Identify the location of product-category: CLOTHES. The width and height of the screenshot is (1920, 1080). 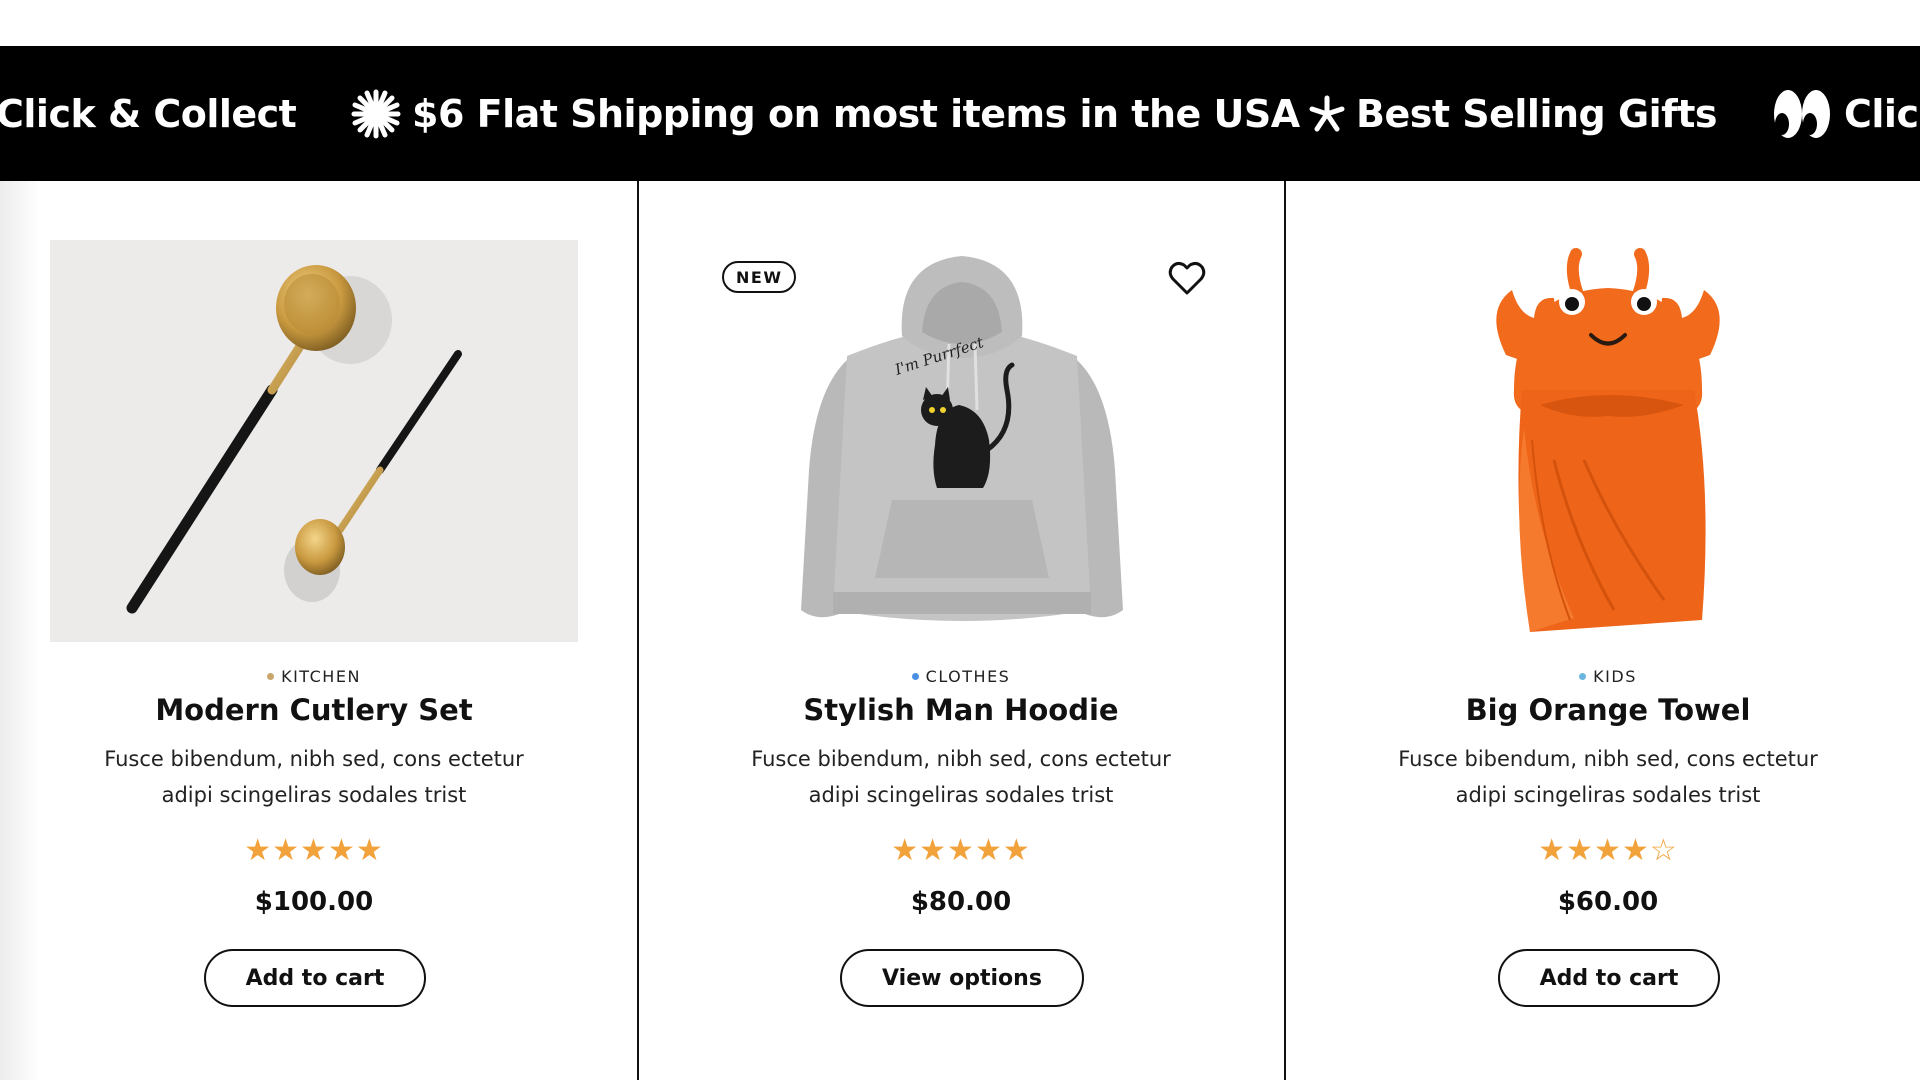
(961, 676).